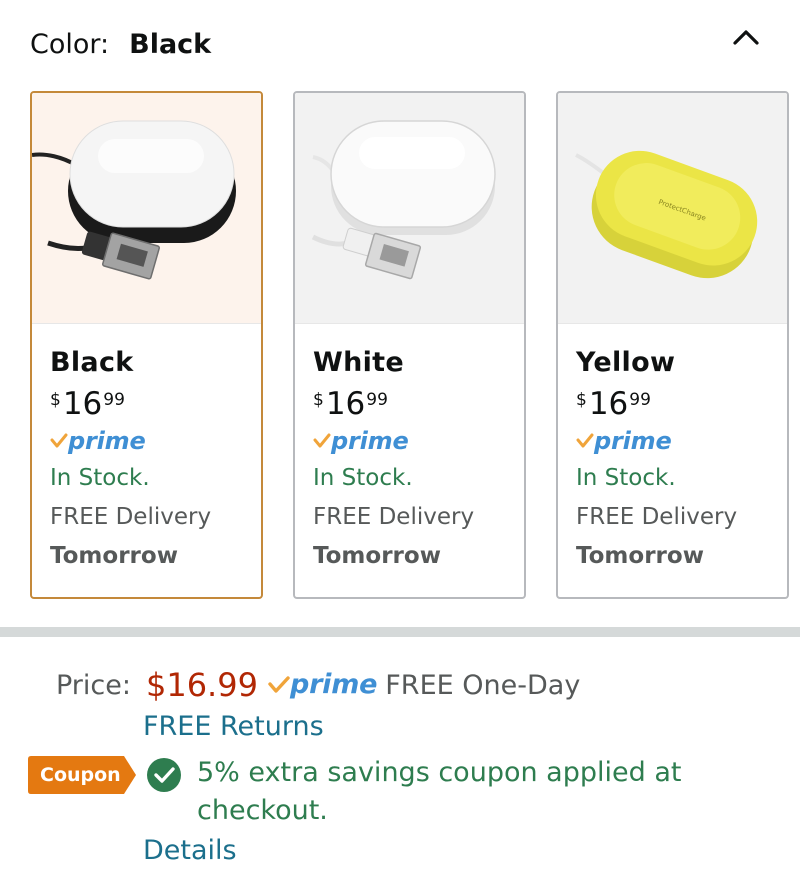 This screenshot has width=800, height=893. Describe the element at coordinates (672, 208) in the screenshot. I see `yellow-charger-image: ProtectCharge` at that location.